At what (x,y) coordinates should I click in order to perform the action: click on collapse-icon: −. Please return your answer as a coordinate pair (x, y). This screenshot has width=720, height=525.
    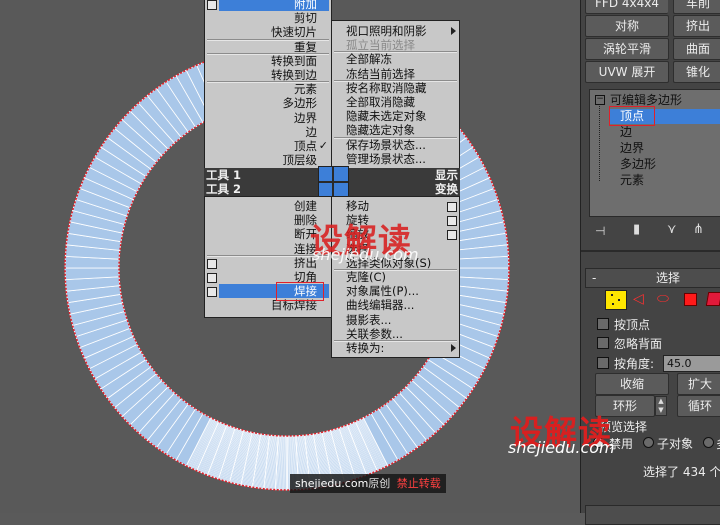
    Looking at the image, I should click on (600, 100).